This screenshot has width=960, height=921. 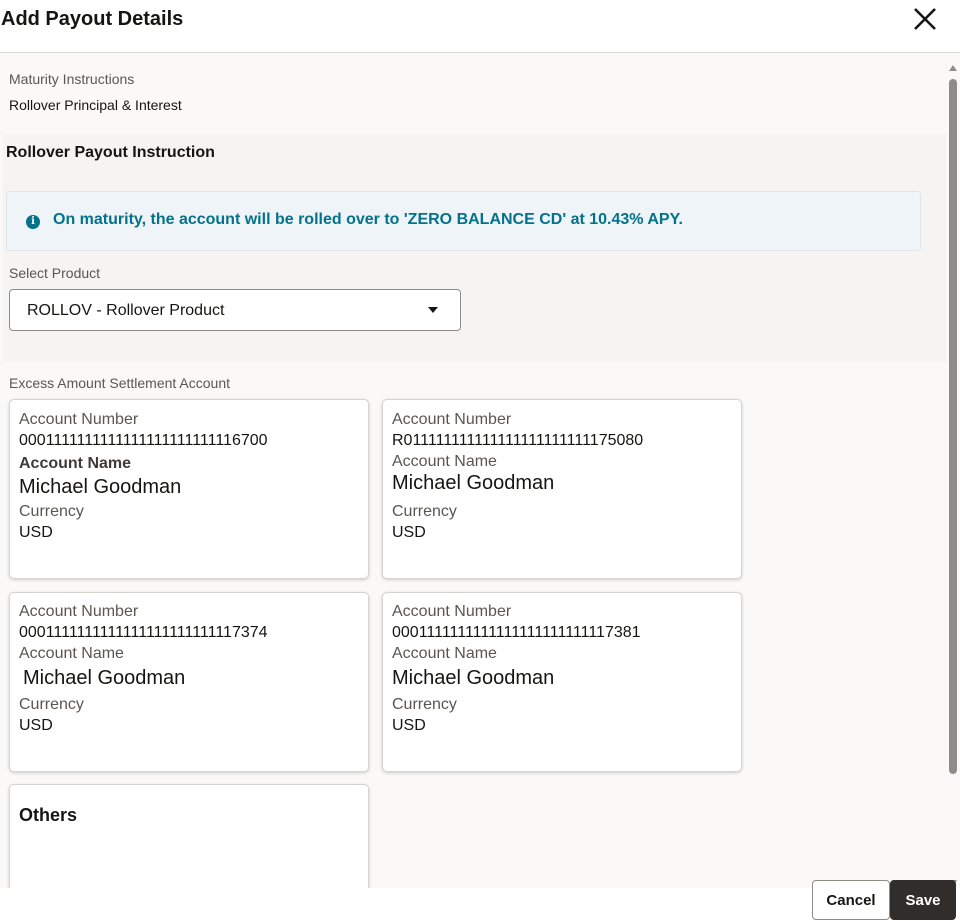 I want to click on dialog-header: Add Payout Details, so click(x=480, y=26).